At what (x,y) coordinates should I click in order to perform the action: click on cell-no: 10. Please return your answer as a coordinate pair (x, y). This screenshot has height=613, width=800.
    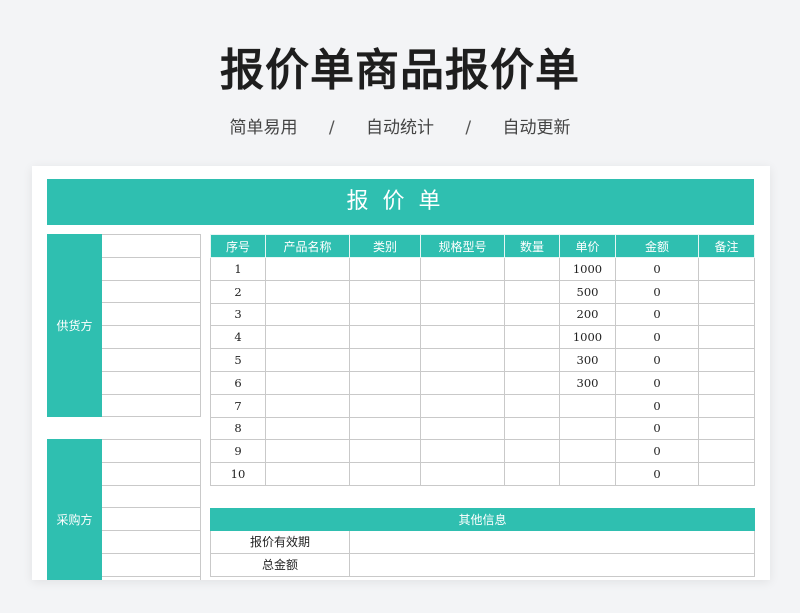
    Looking at the image, I should click on (238, 474).